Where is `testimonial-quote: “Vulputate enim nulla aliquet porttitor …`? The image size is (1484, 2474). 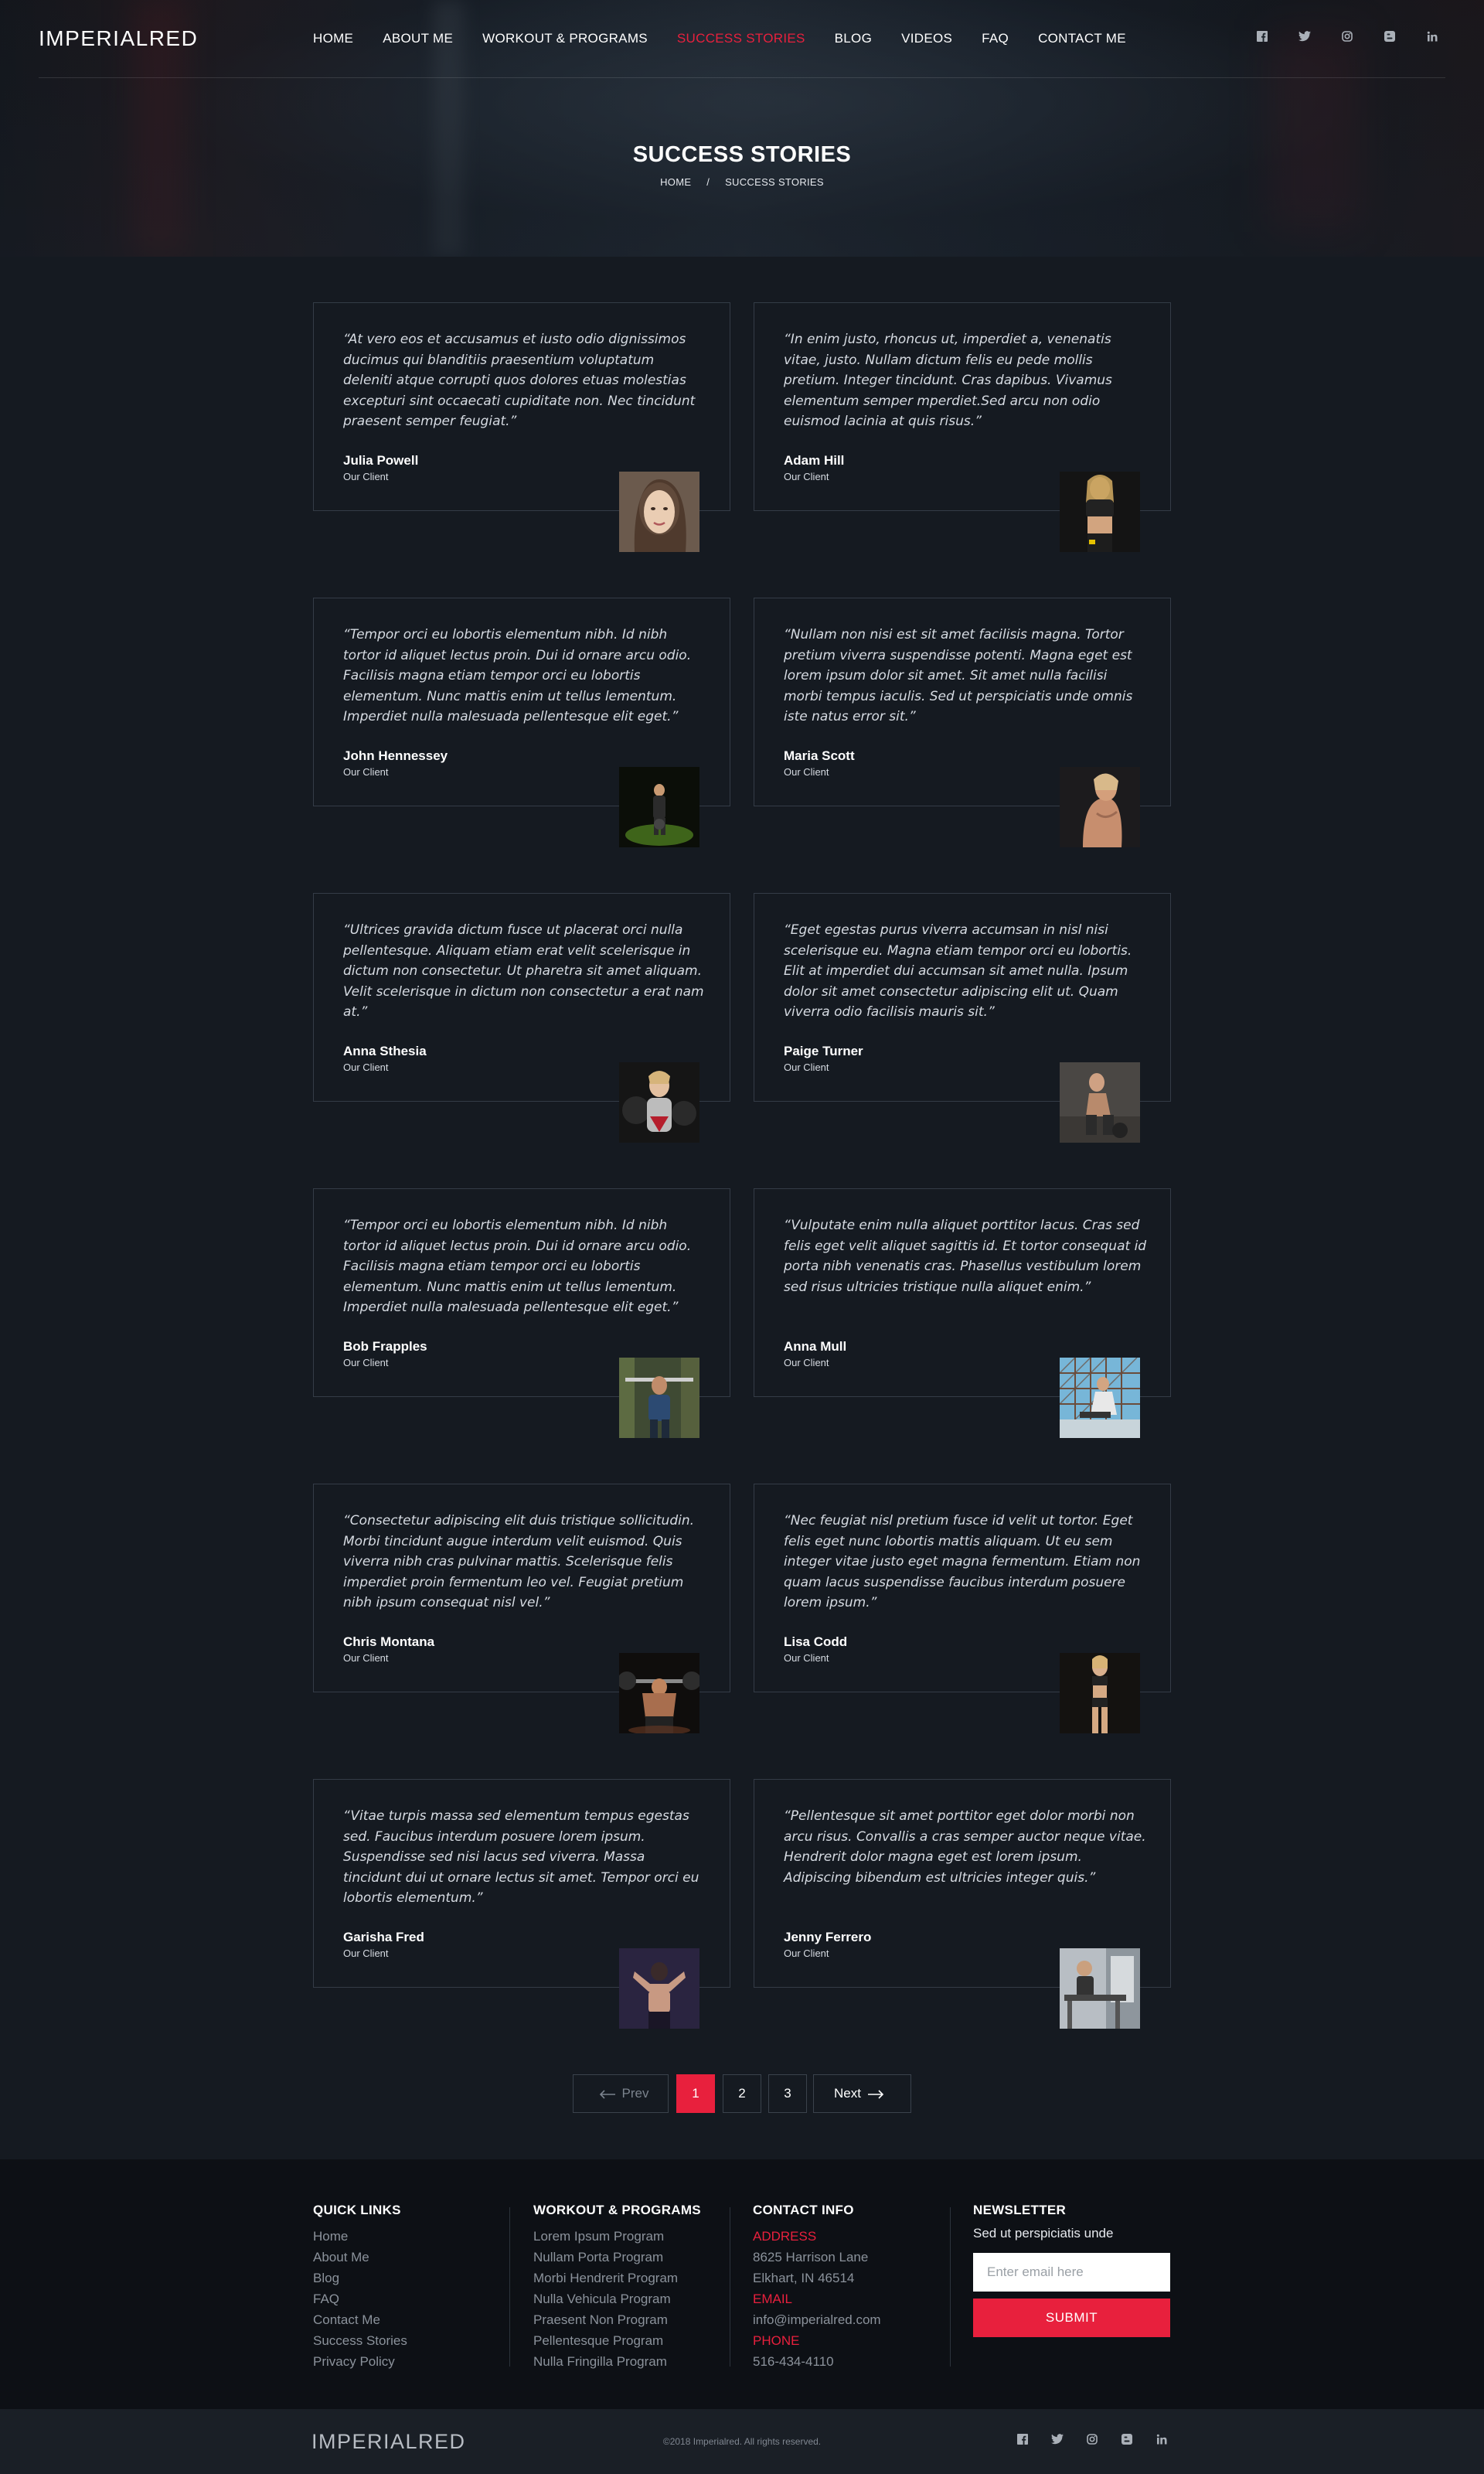
testimonial-quote: “Vulputate enim nulla aliquet porttitor … is located at coordinates (965, 1256).